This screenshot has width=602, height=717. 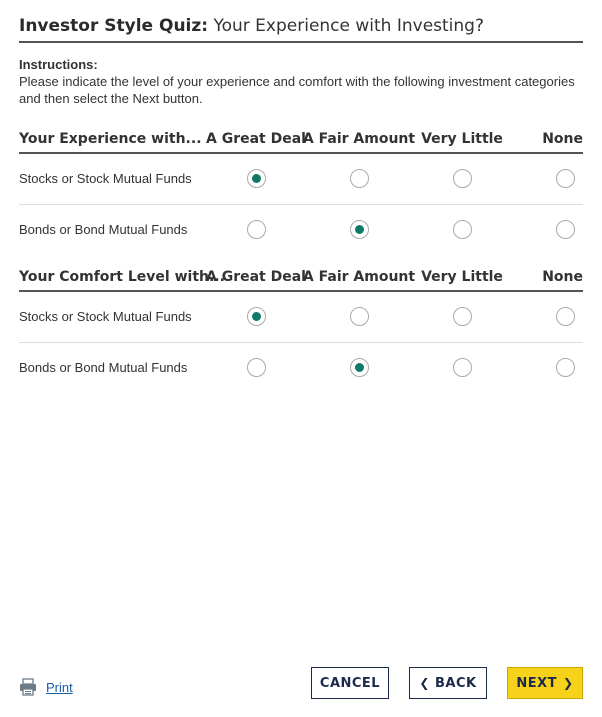 I want to click on cancel-button: CANCEL, so click(x=350, y=683).